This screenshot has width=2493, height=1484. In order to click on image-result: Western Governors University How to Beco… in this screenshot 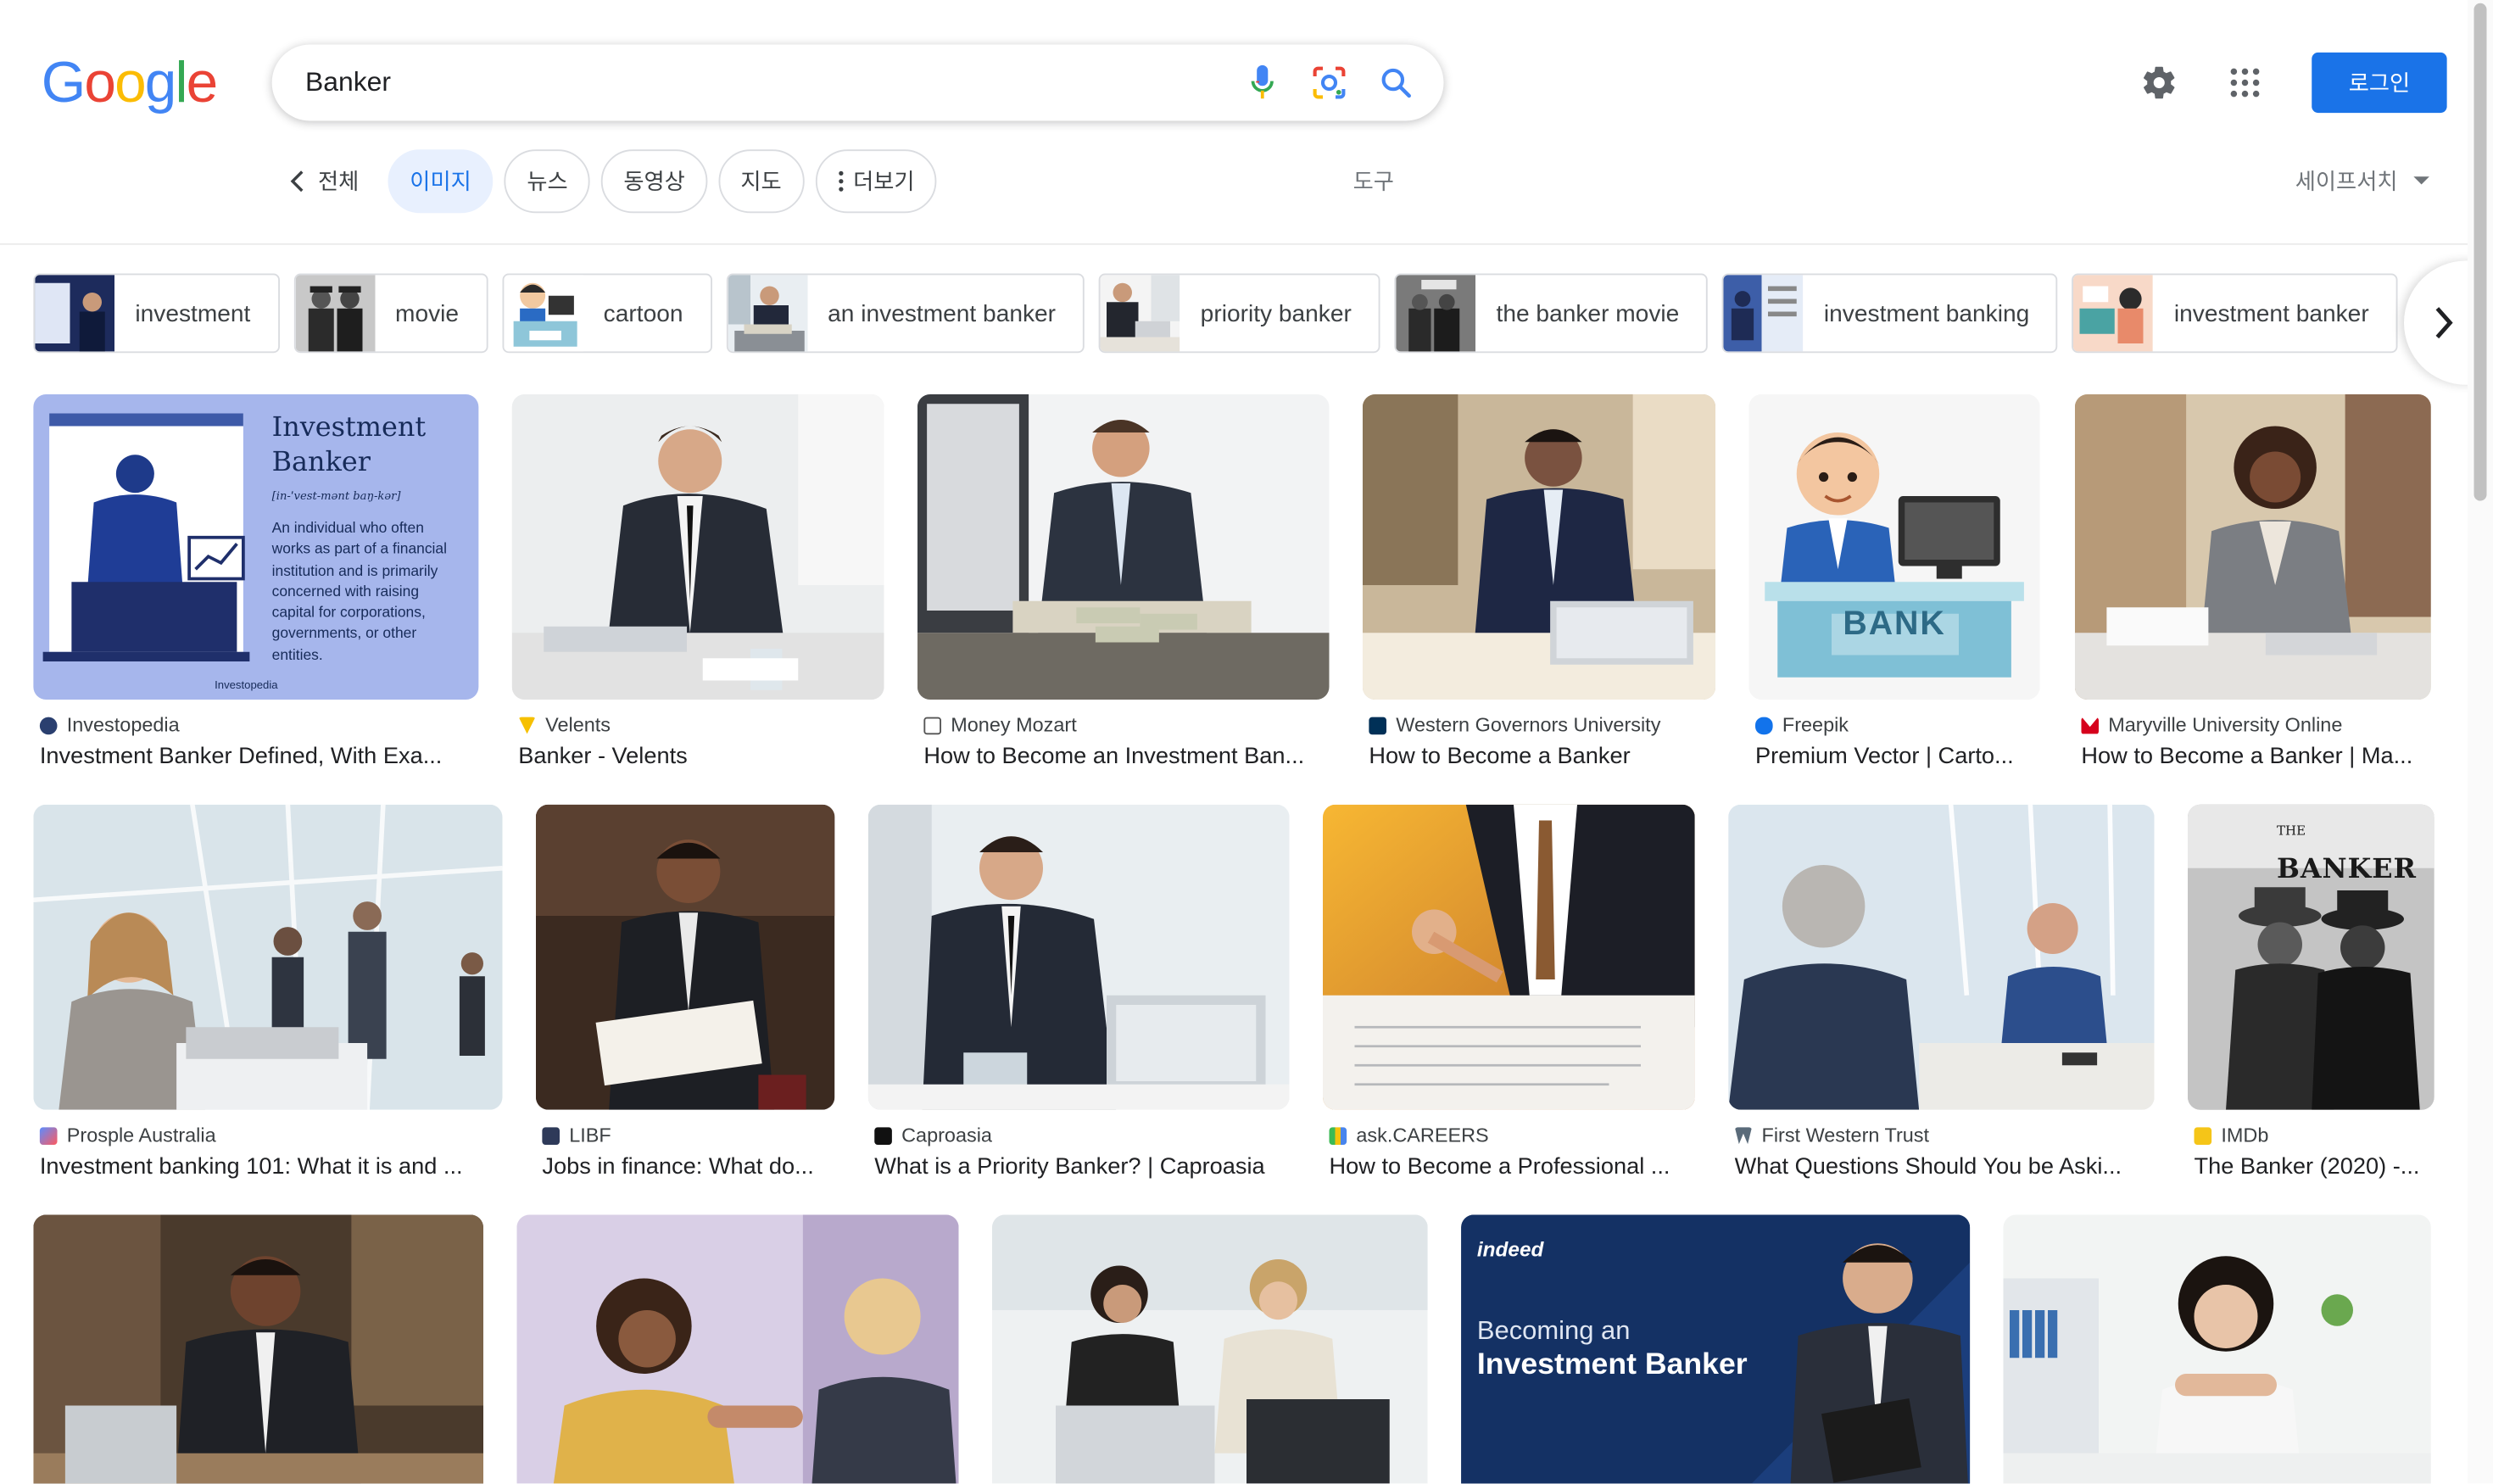, I will do `click(1539, 582)`.